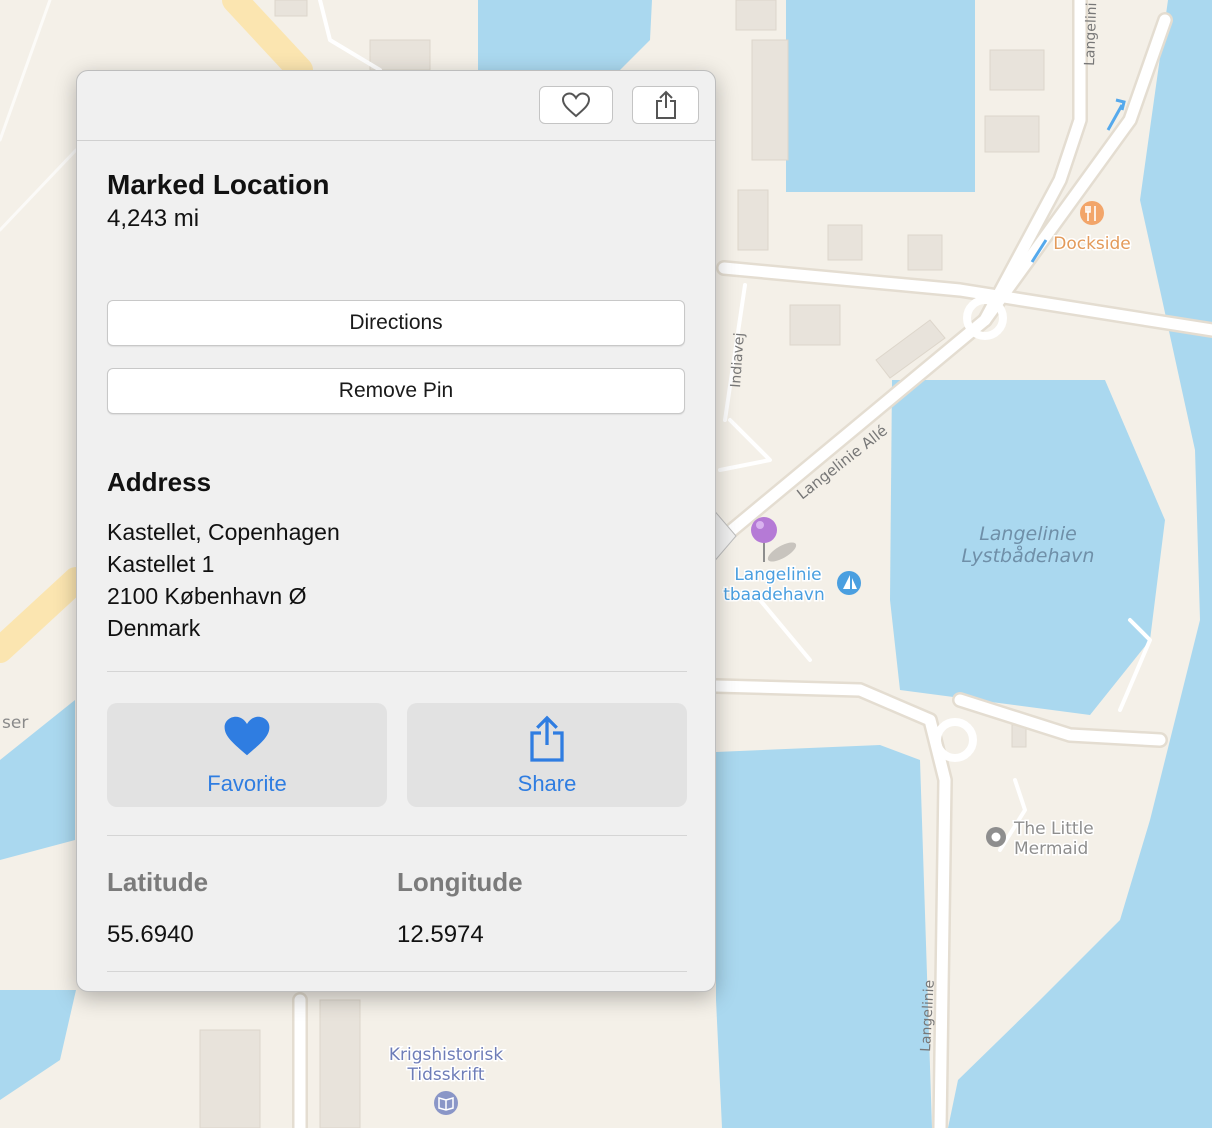  Describe the element at coordinates (150, 934) in the screenshot. I see `latitude-value: 55.6940` at that location.